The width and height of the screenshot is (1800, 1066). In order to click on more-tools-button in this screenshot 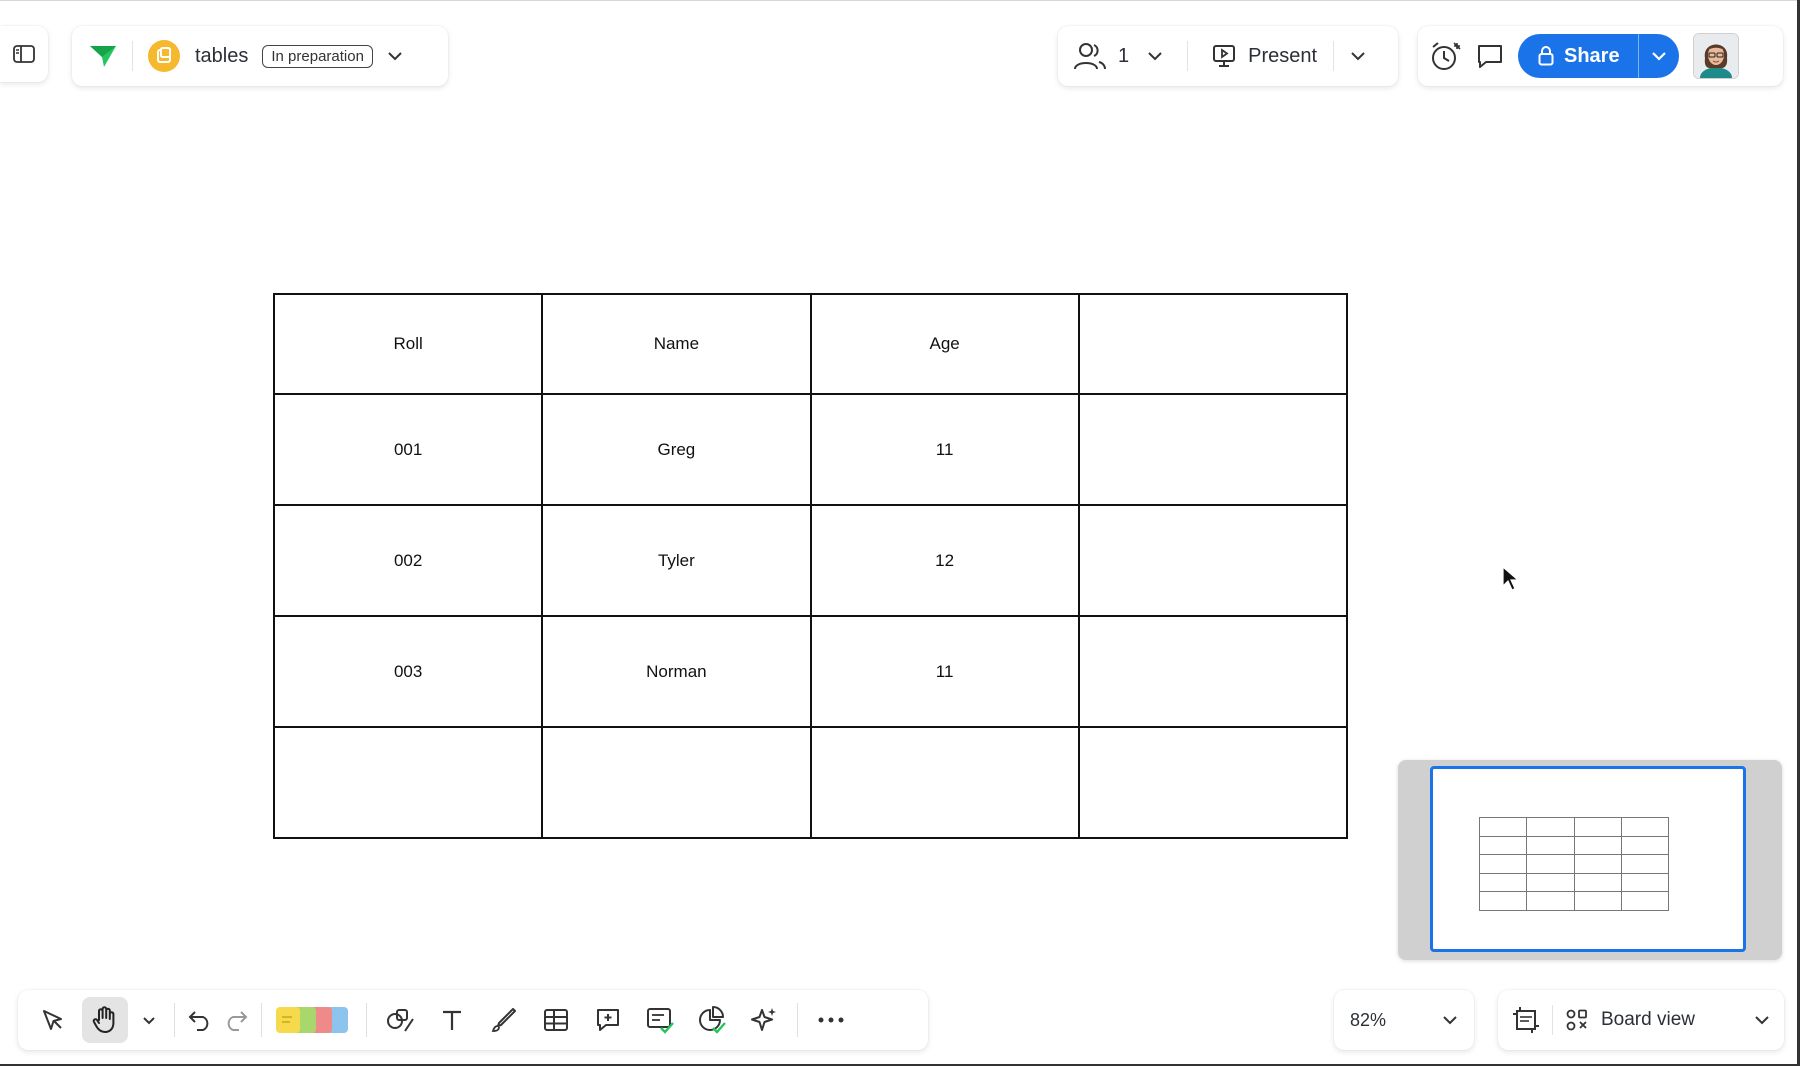, I will do `click(831, 1020)`.